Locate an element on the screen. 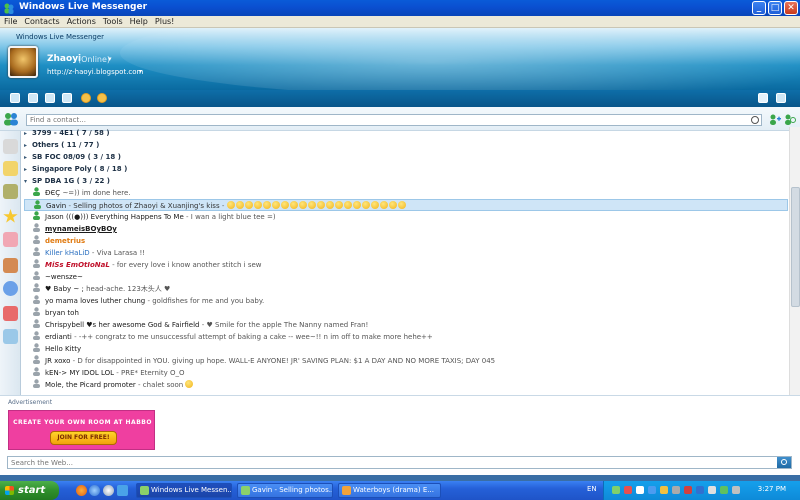  contact-name: ÐЄÇ is located at coordinates (53, 193).